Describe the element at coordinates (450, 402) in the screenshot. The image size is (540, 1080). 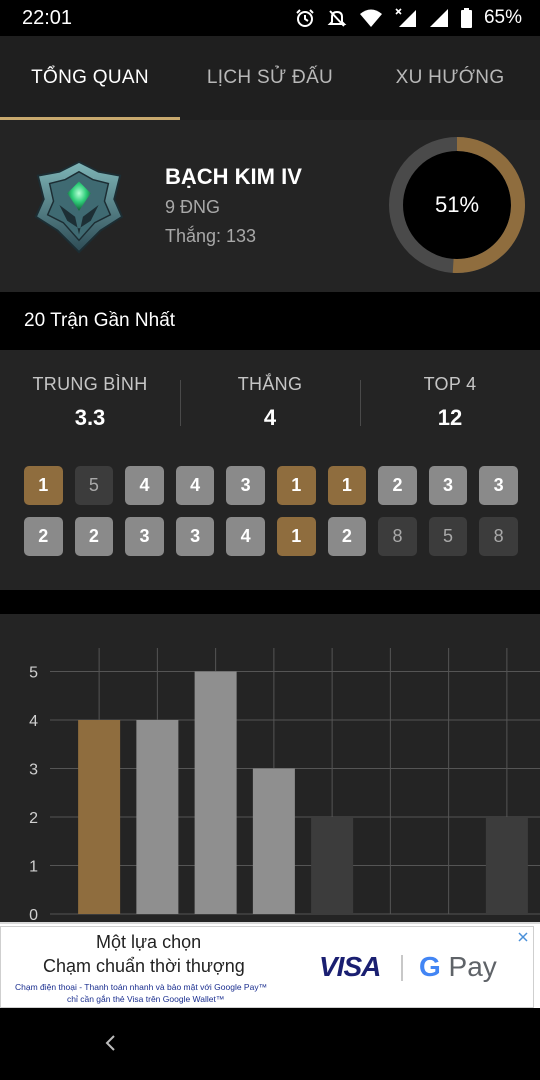
I see `stat-top4: TOP 4 12` at that location.